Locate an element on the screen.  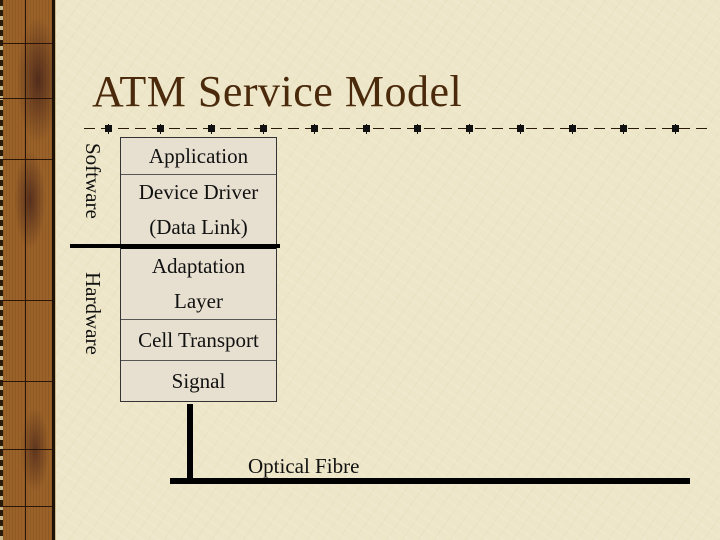
hardware-label: Hardware is located at coordinates (93, 313).